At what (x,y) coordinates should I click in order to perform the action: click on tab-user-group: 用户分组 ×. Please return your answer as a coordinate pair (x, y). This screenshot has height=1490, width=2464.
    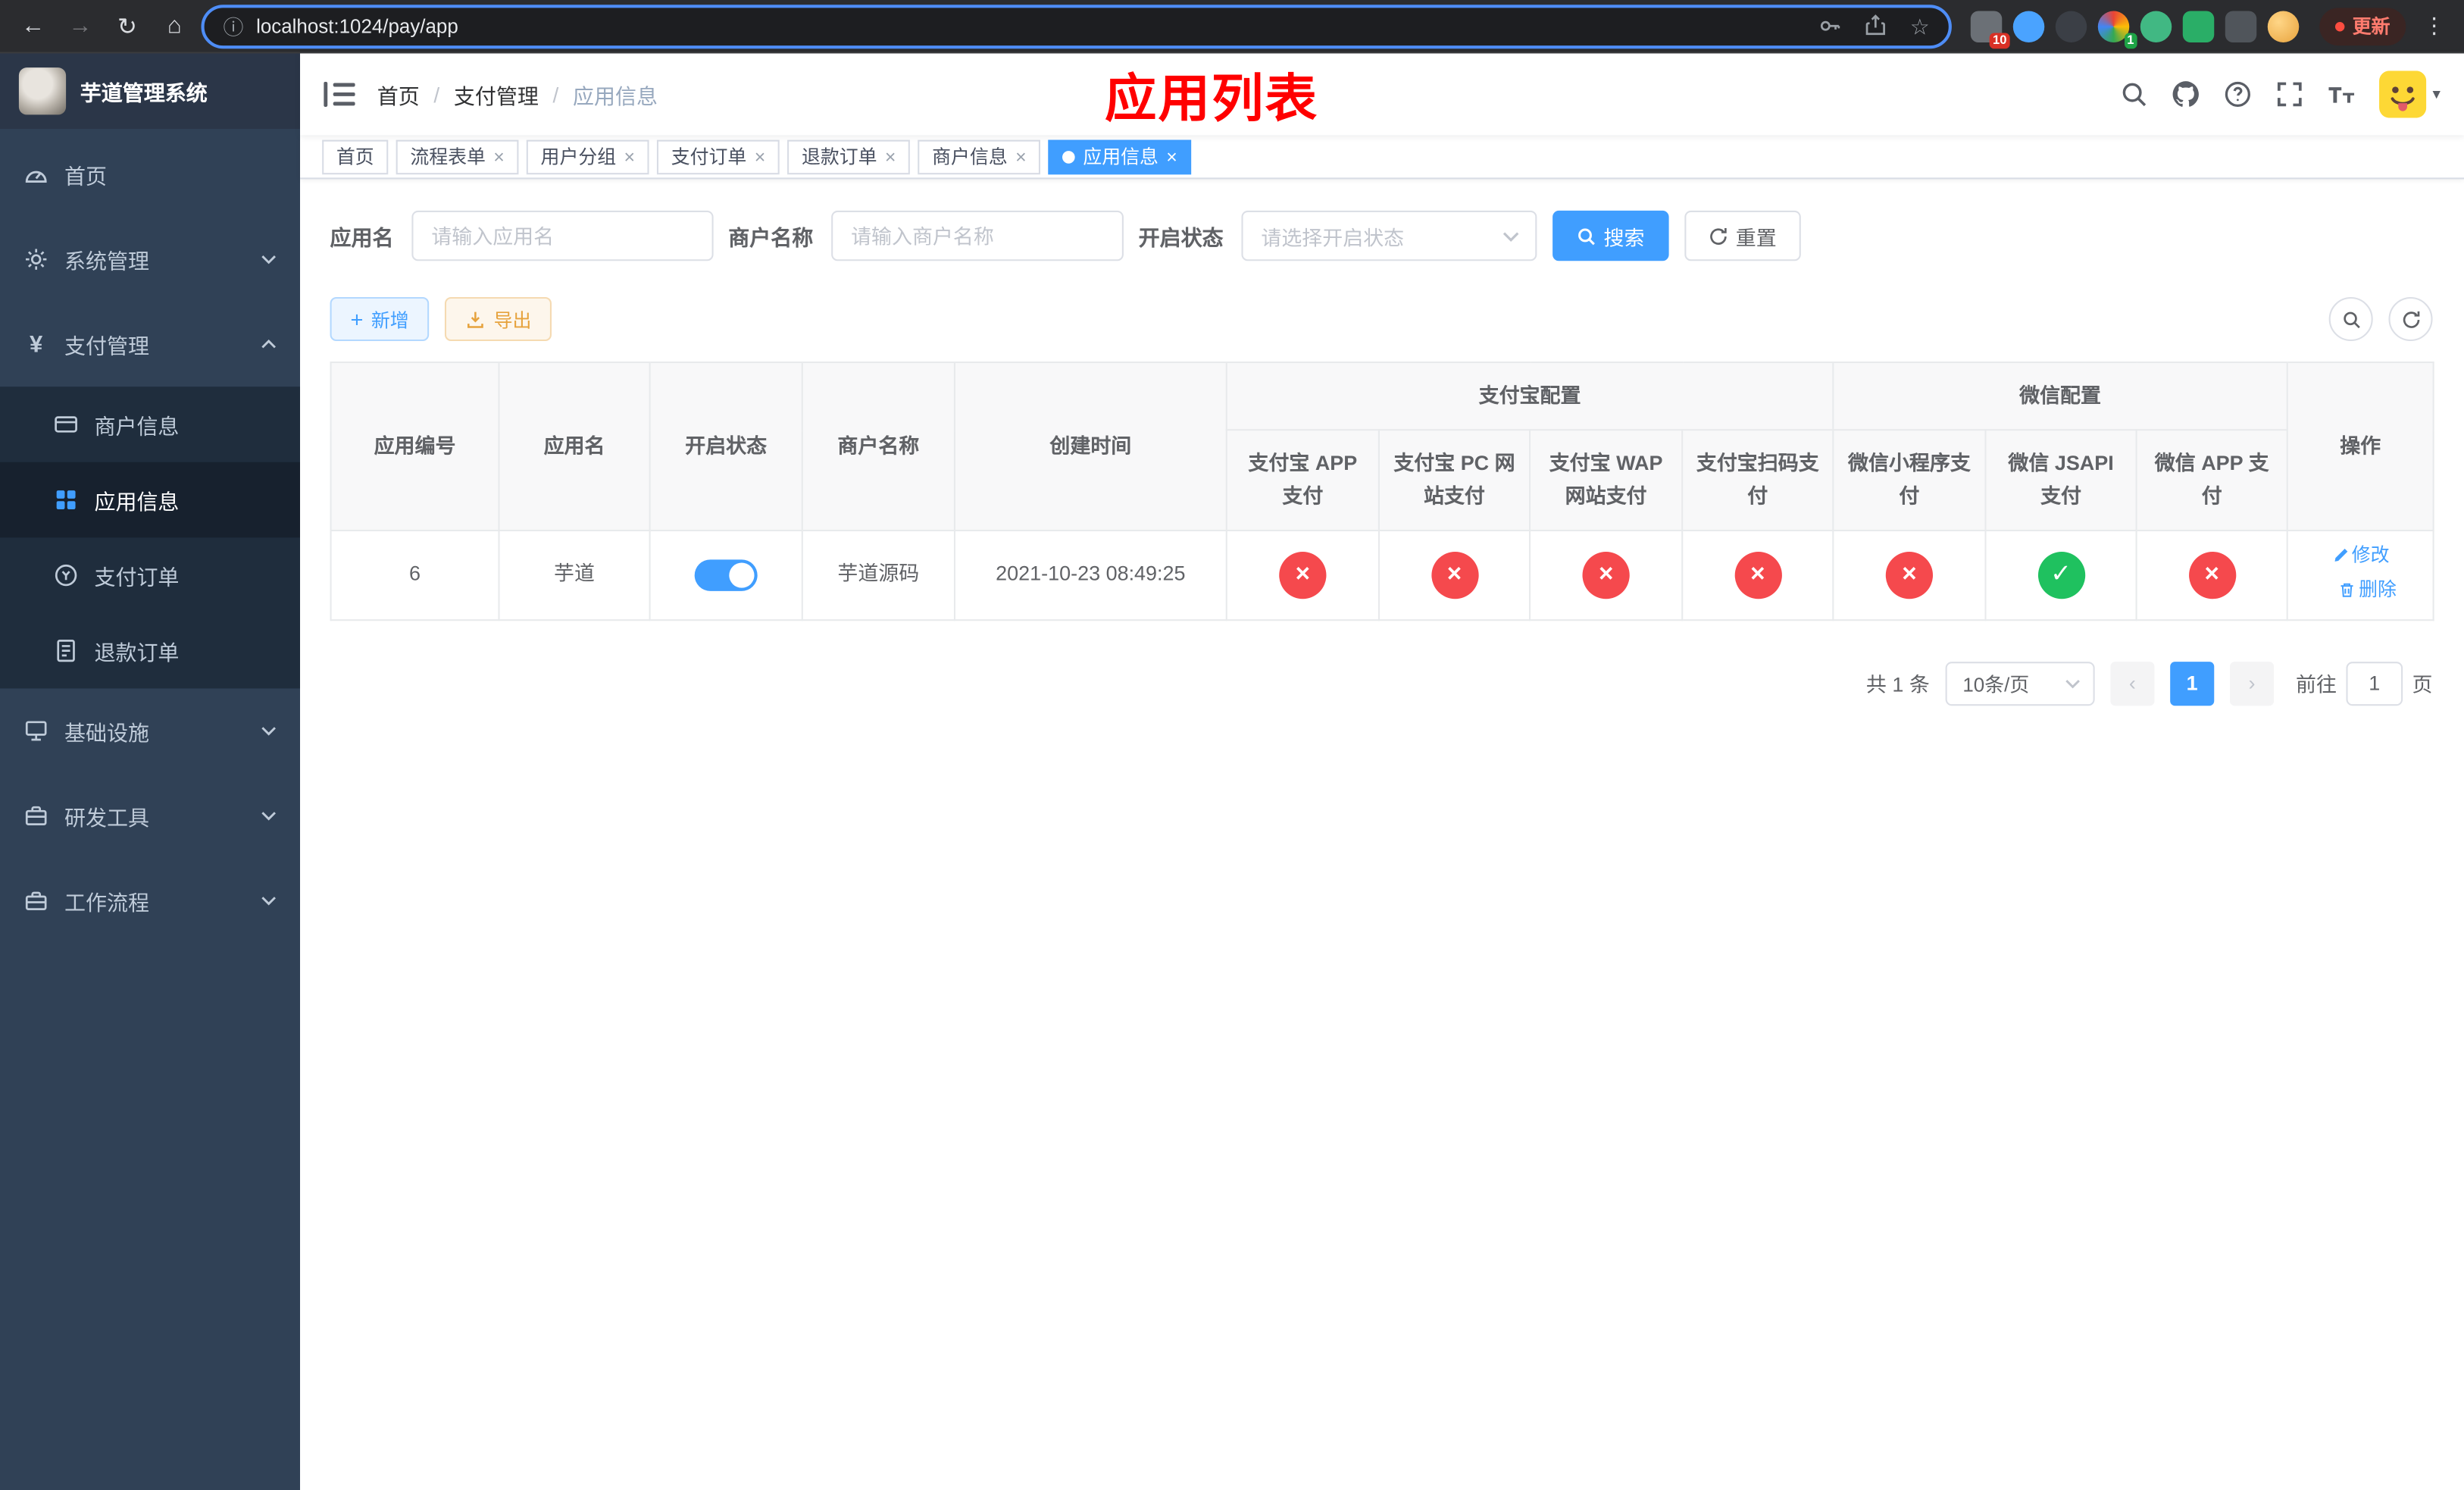
    Looking at the image, I should click on (587, 156).